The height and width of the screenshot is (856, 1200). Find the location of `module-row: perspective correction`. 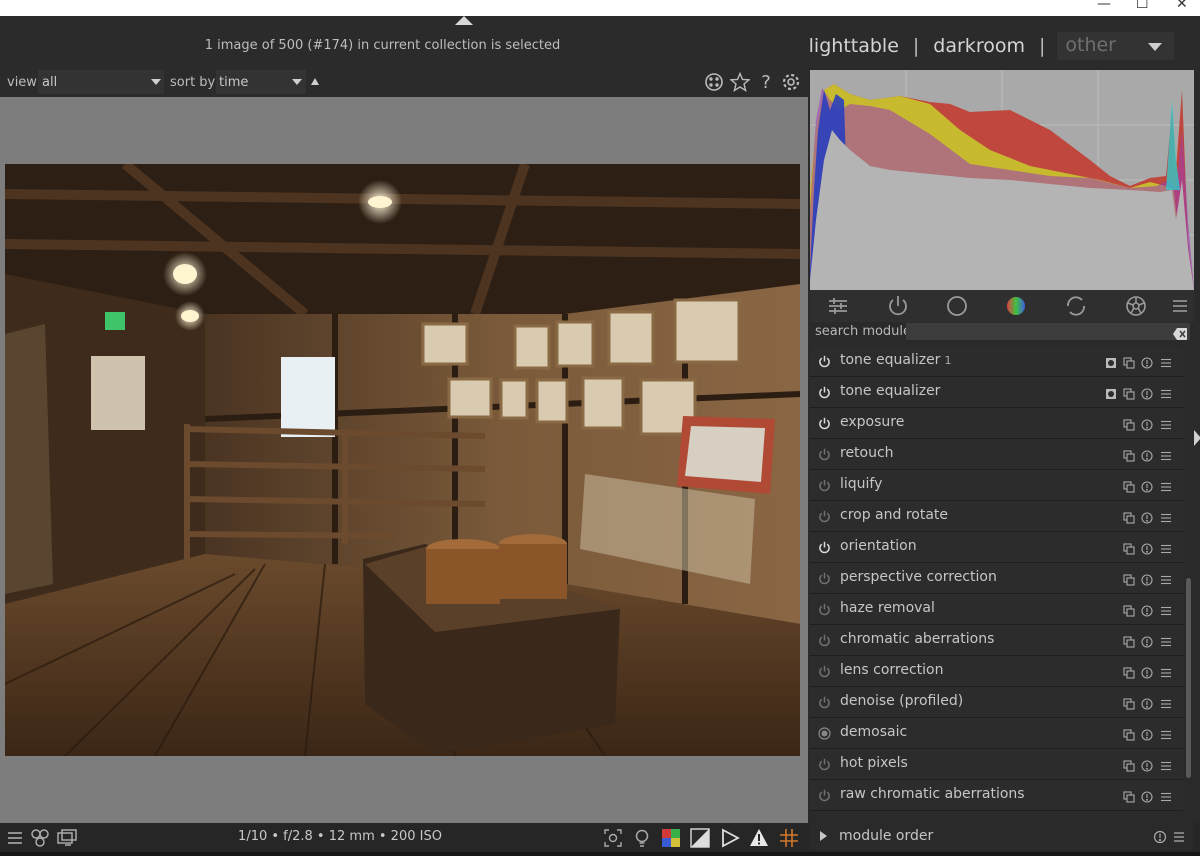

module-row: perspective correction is located at coordinates (996, 578).